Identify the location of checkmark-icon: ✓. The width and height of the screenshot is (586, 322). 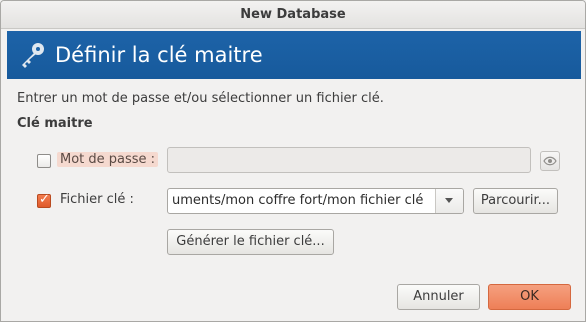
(44, 199).